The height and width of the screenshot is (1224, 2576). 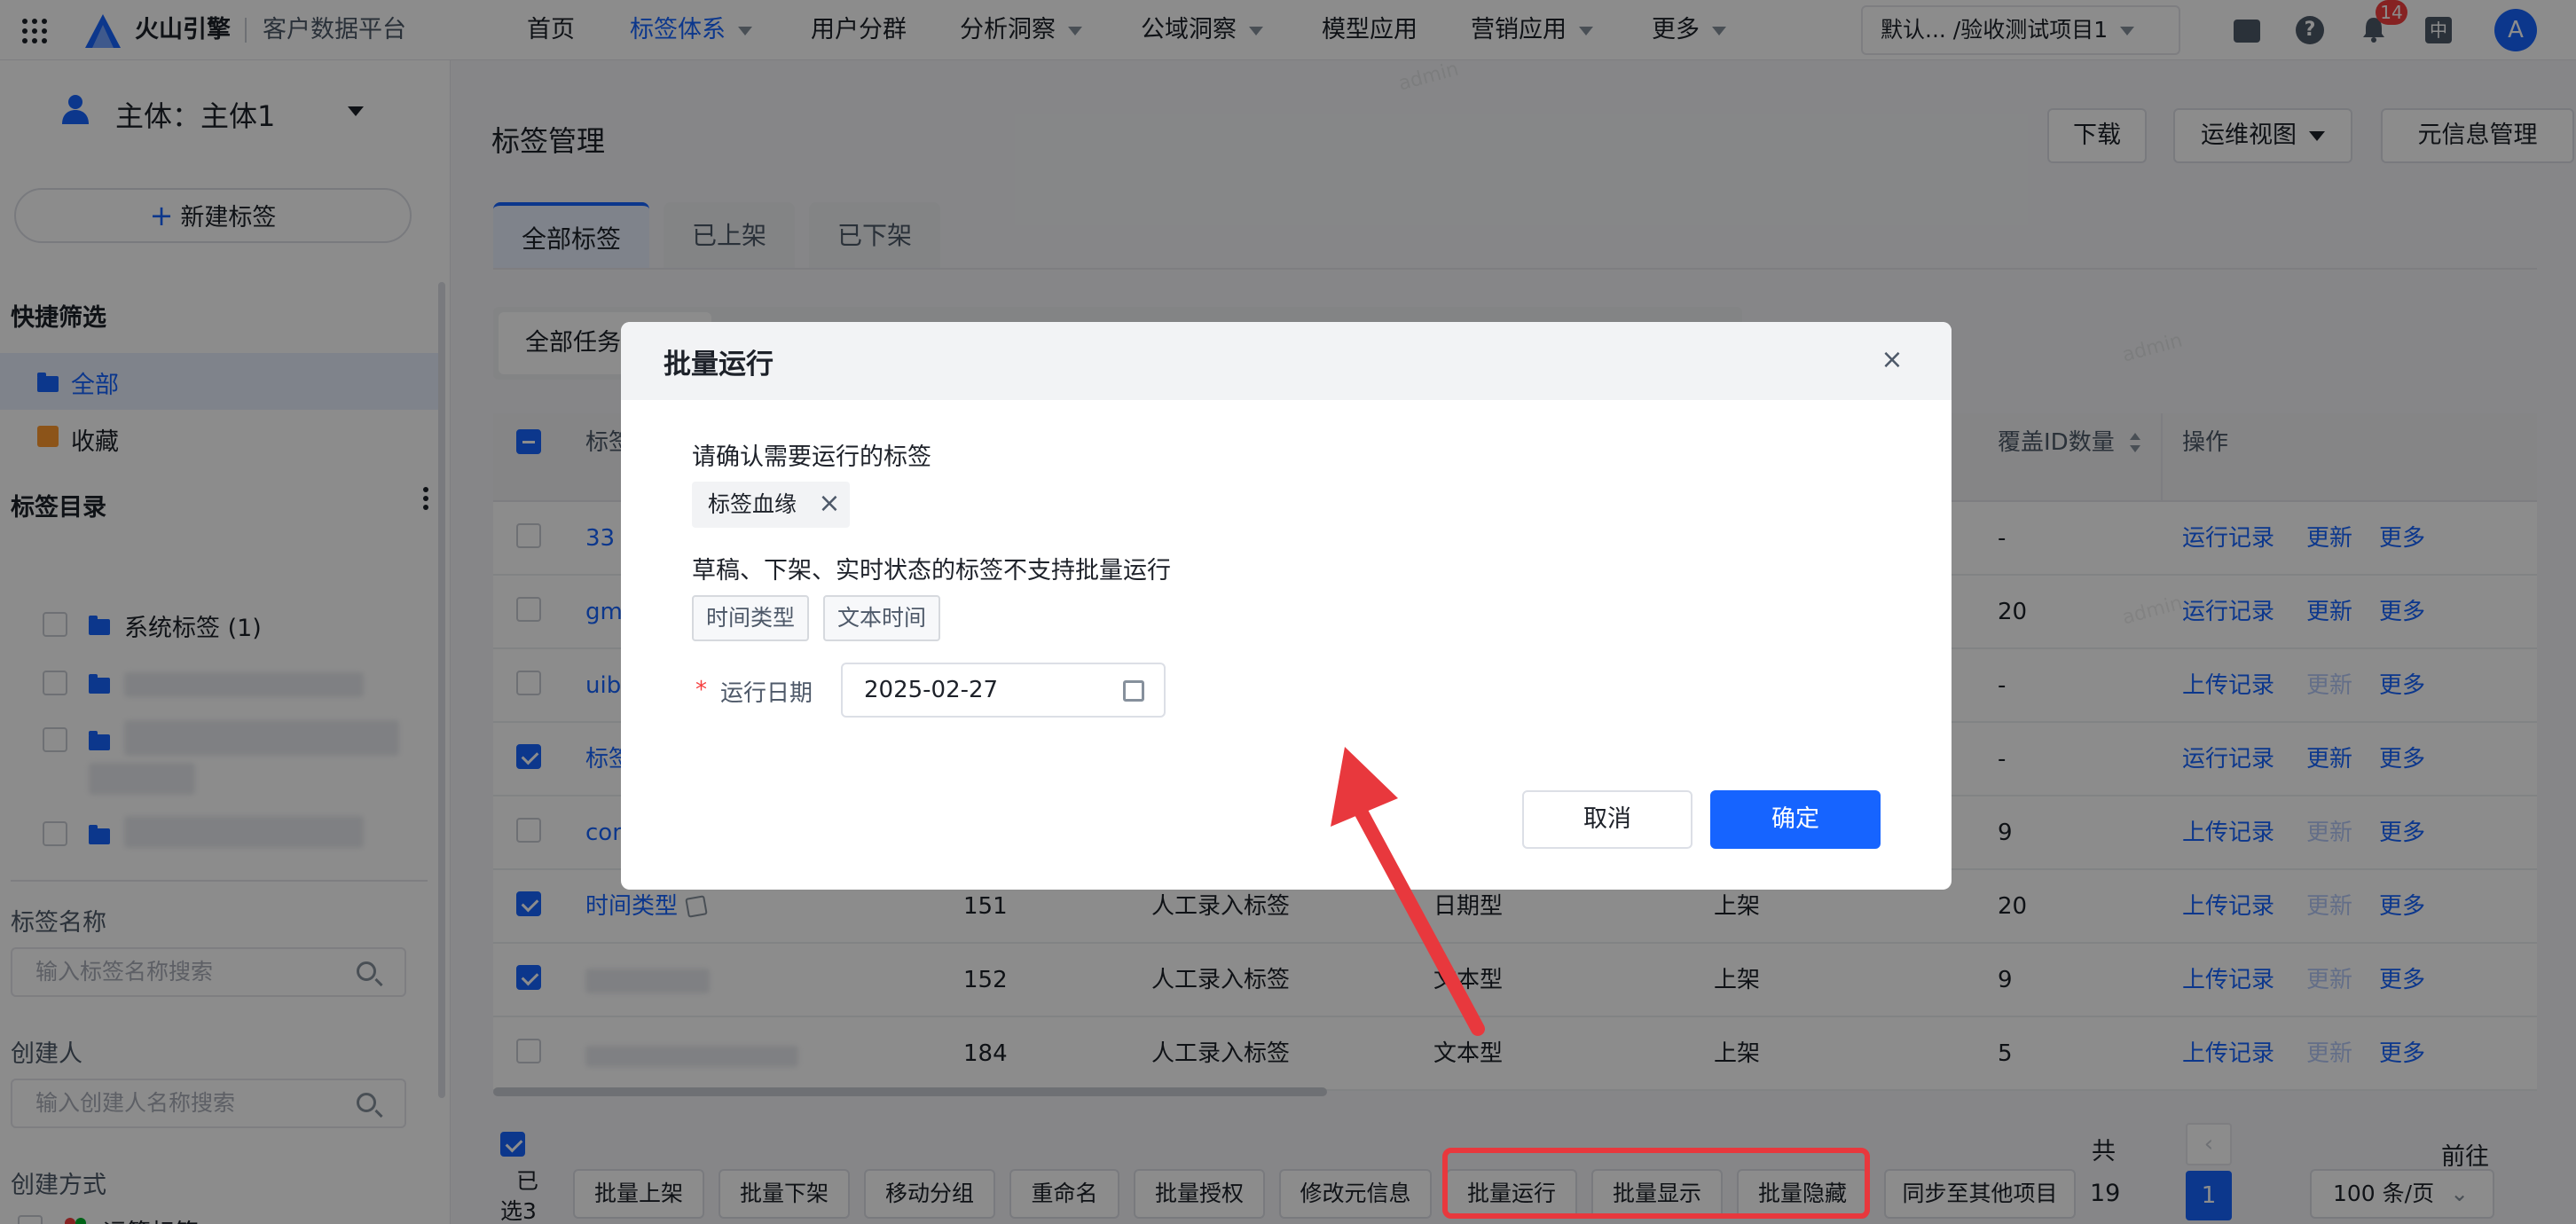 What do you see at coordinates (750, 618) in the screenshot?
I see `unsupported-tag-chip: 时间类型` at bounding box center [750, 618].